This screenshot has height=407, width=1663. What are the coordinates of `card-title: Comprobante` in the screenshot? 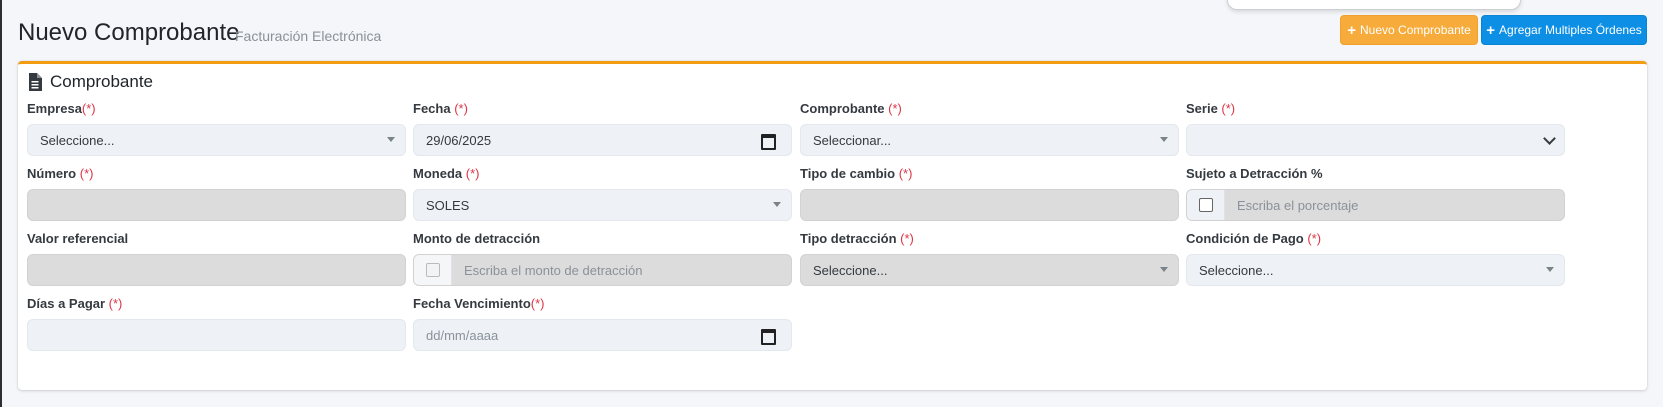 It's located at (102, 81).